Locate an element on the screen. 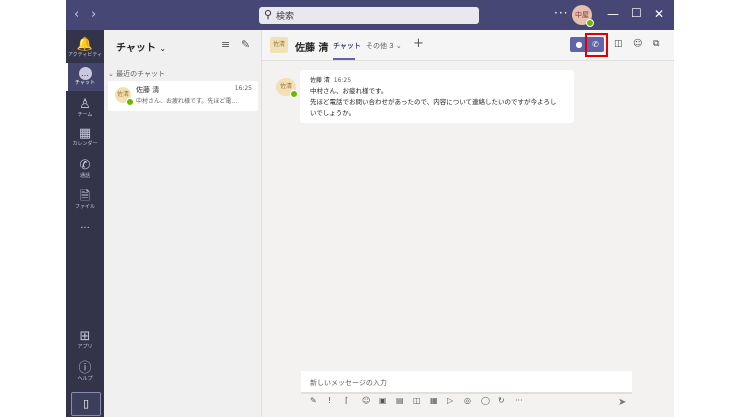 This screenshot has width=740, height=417. format-icon: ✎ is located at coordinates (313, 400).